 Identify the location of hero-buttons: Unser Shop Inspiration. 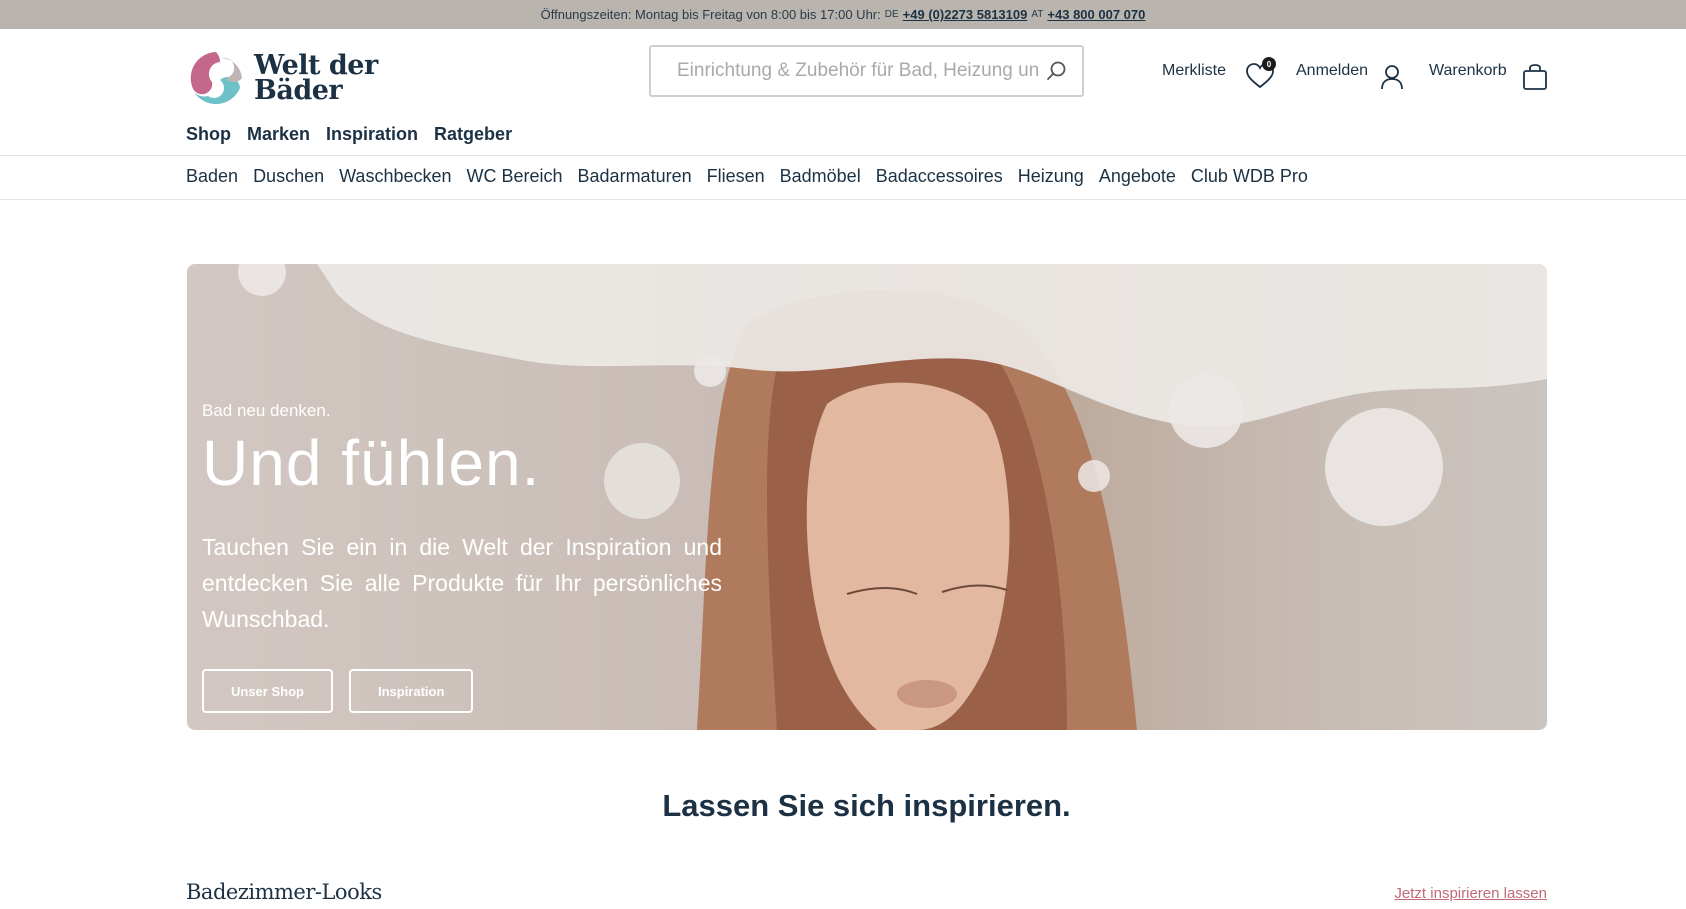
(338, 691).